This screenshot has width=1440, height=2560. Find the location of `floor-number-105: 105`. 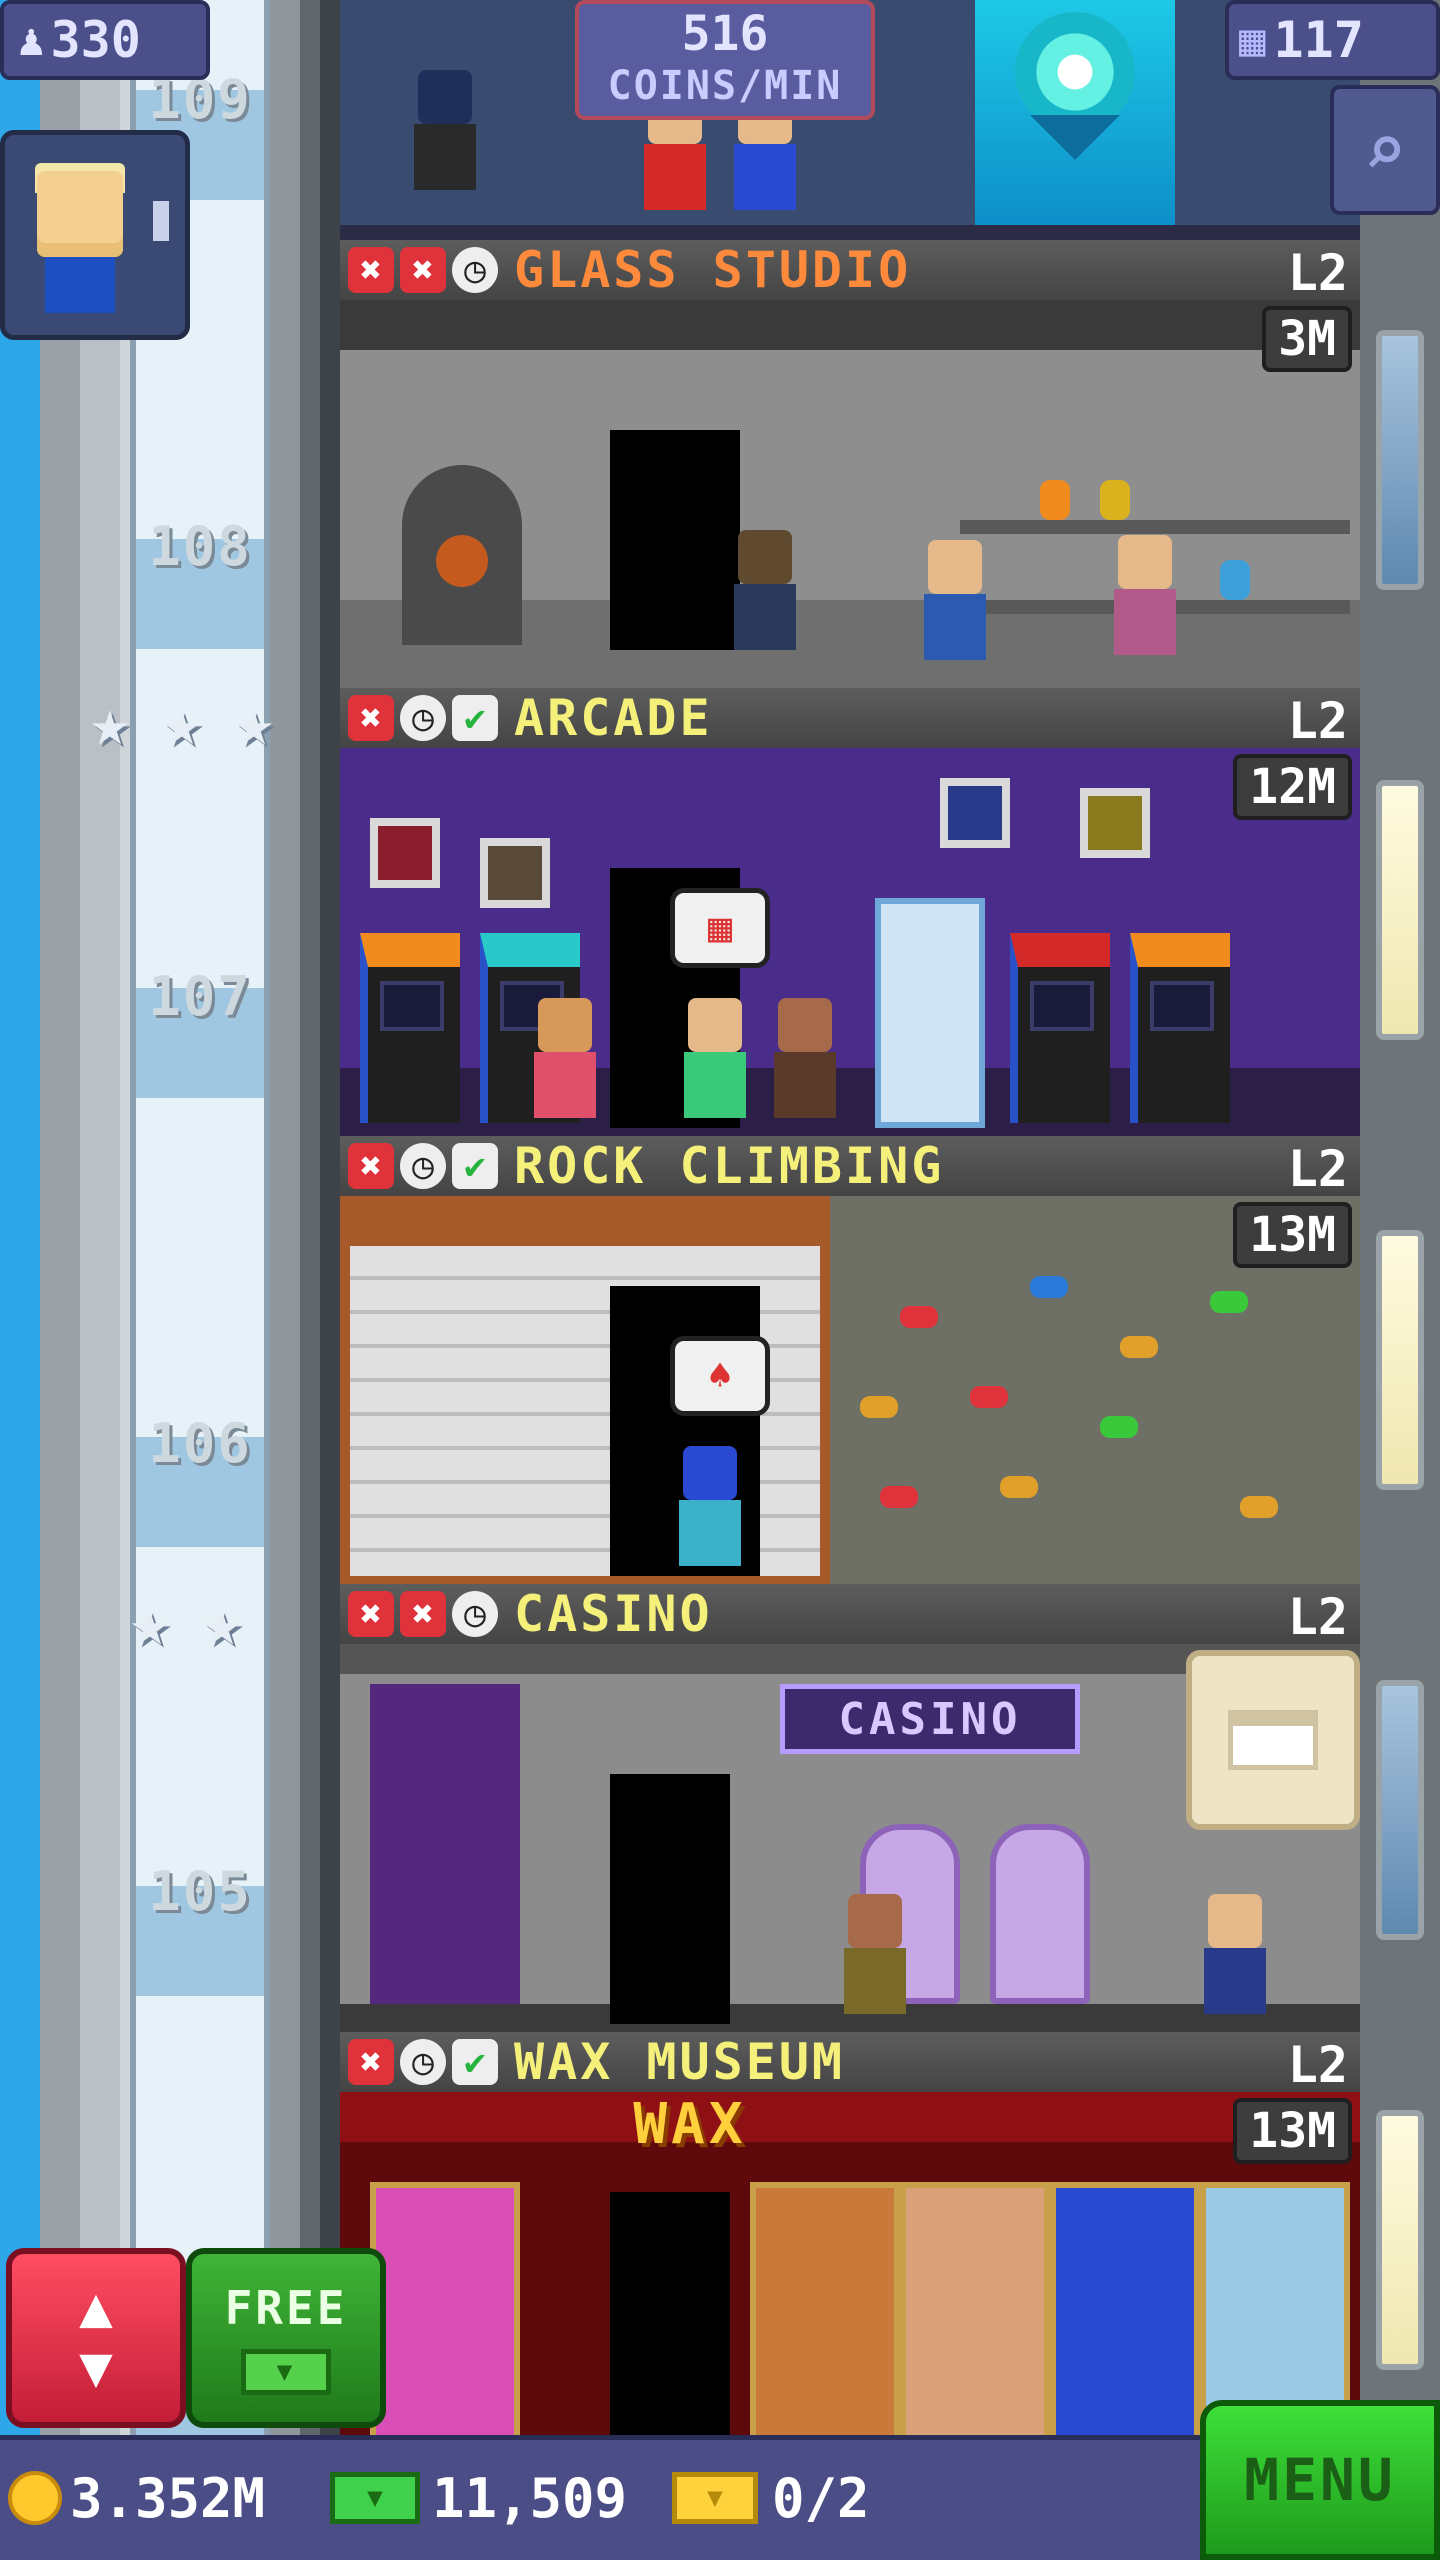

floor-number-105: 105 is located at coordinates (200, 1891).